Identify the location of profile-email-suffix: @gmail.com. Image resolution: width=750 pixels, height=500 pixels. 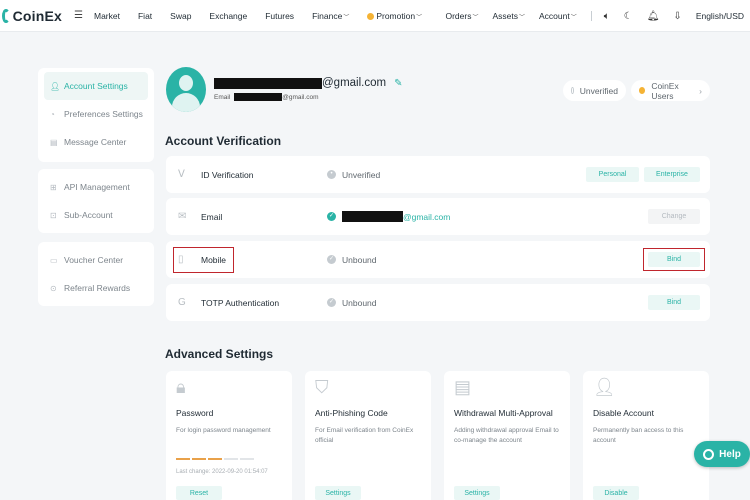
(354, 83).